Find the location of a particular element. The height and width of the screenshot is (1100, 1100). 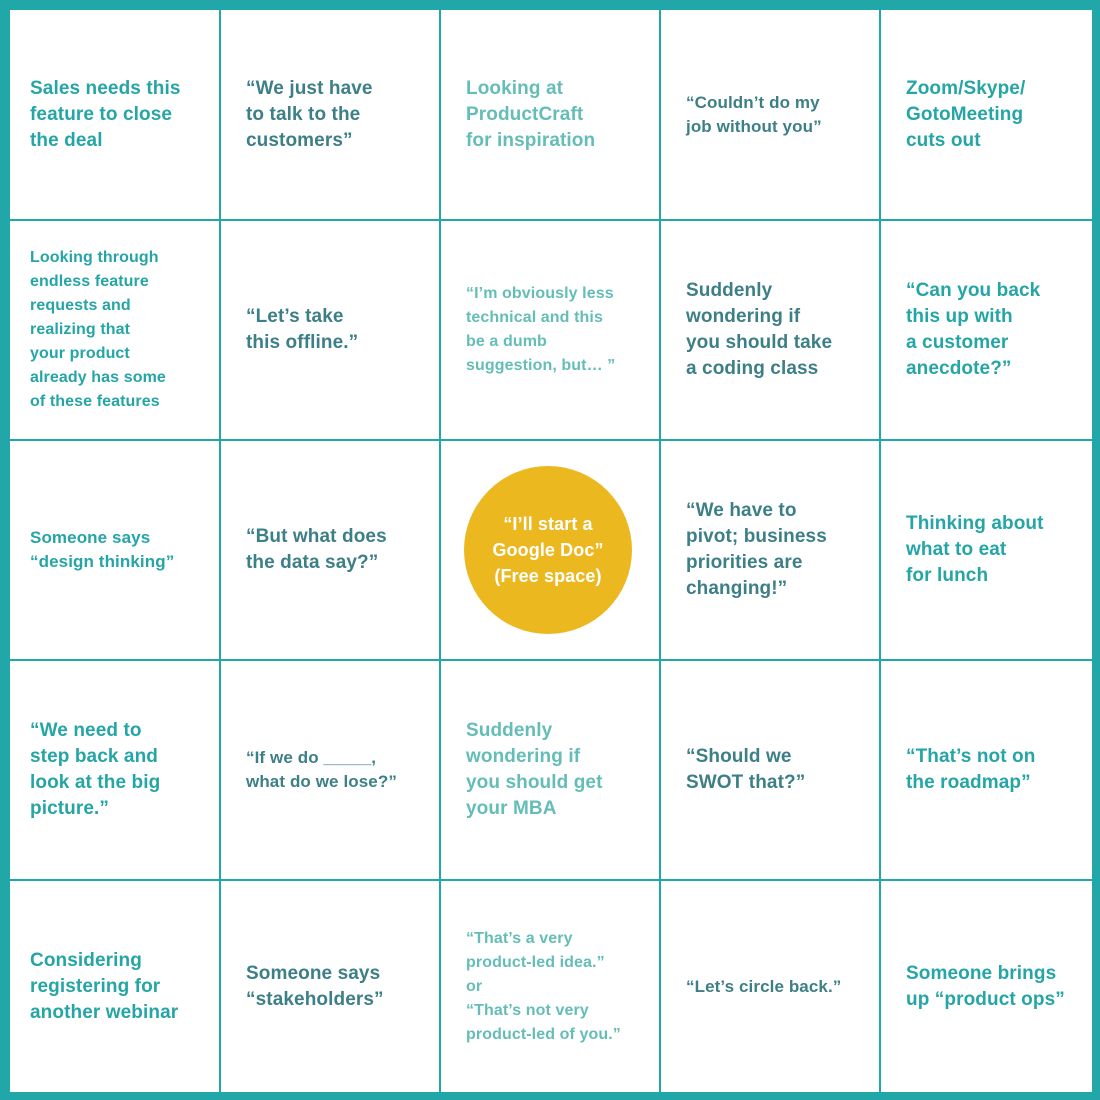

bingo-cell: Zoom/Skype/ GotoMeeting cuts out is located at coordinates (986, 114).